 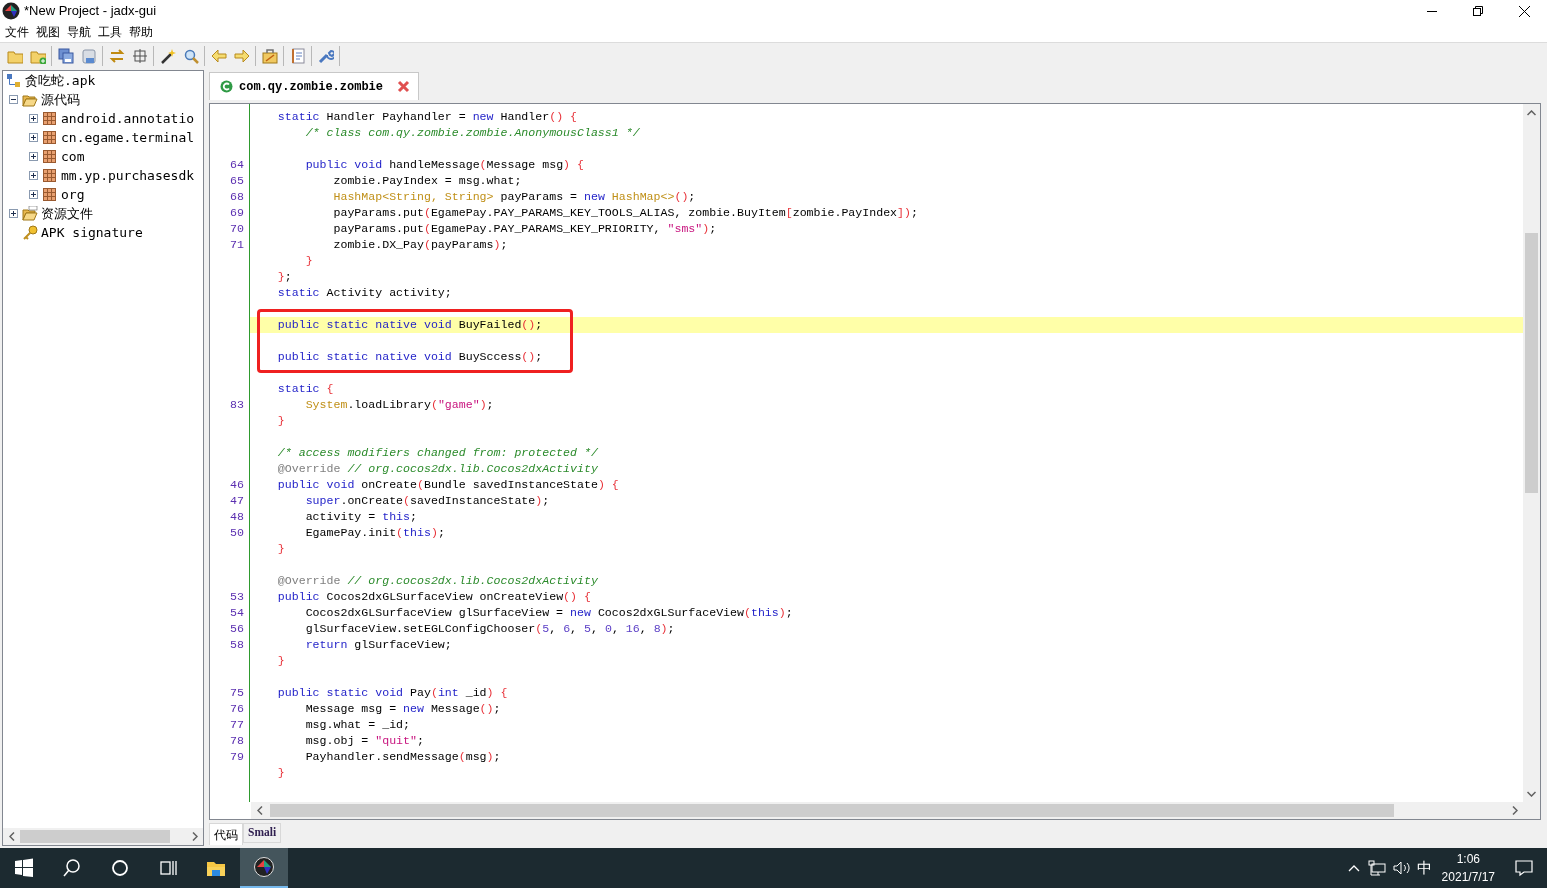 What do you see at coordinates (73, 156) in the screenshot?
I see `tree-item: com` at bounding box center [73, 156].